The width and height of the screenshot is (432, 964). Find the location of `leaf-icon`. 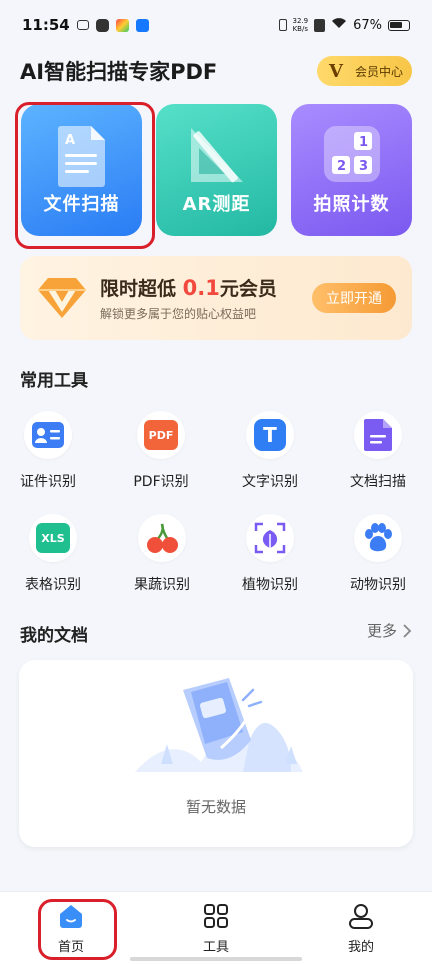

leaf-icon is located at coordinates (270, 538).